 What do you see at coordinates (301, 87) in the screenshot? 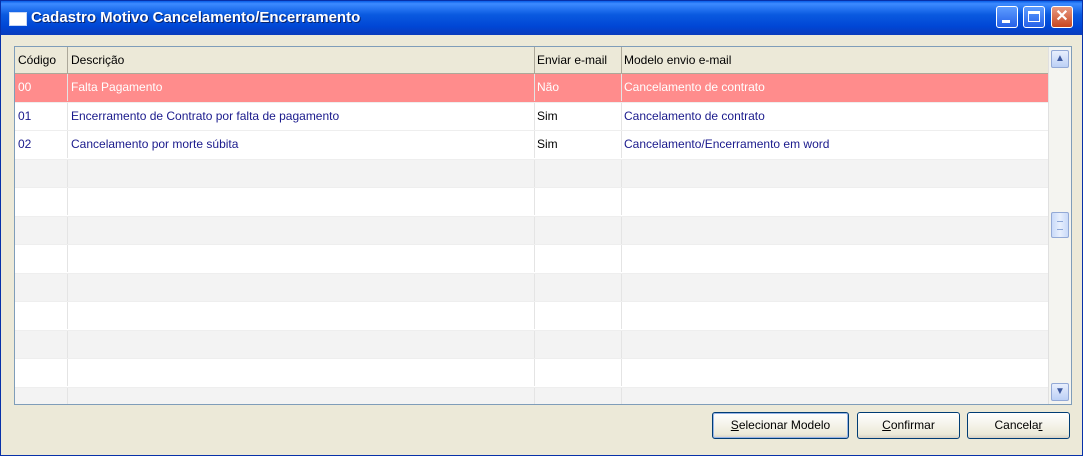
I see `cell-descricao: Falta Pagamento` at bounding box center [301, 87].